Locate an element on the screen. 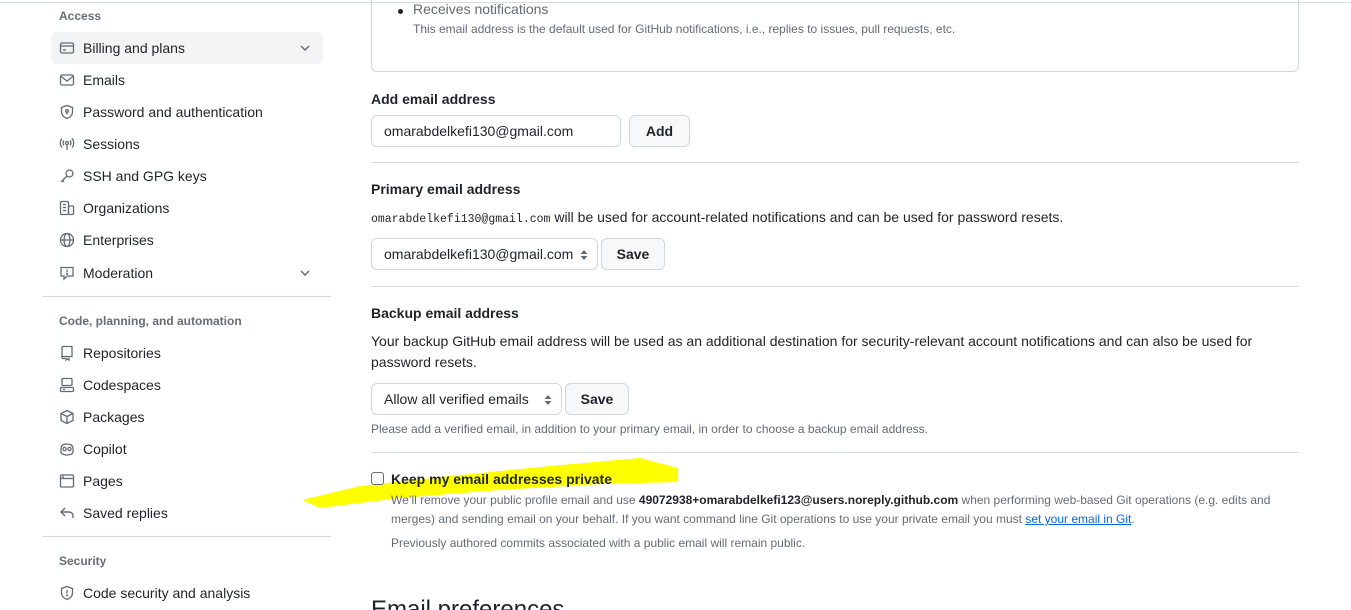  sidebar-item-moderation: Moderation is located at coordinates (187, 273).